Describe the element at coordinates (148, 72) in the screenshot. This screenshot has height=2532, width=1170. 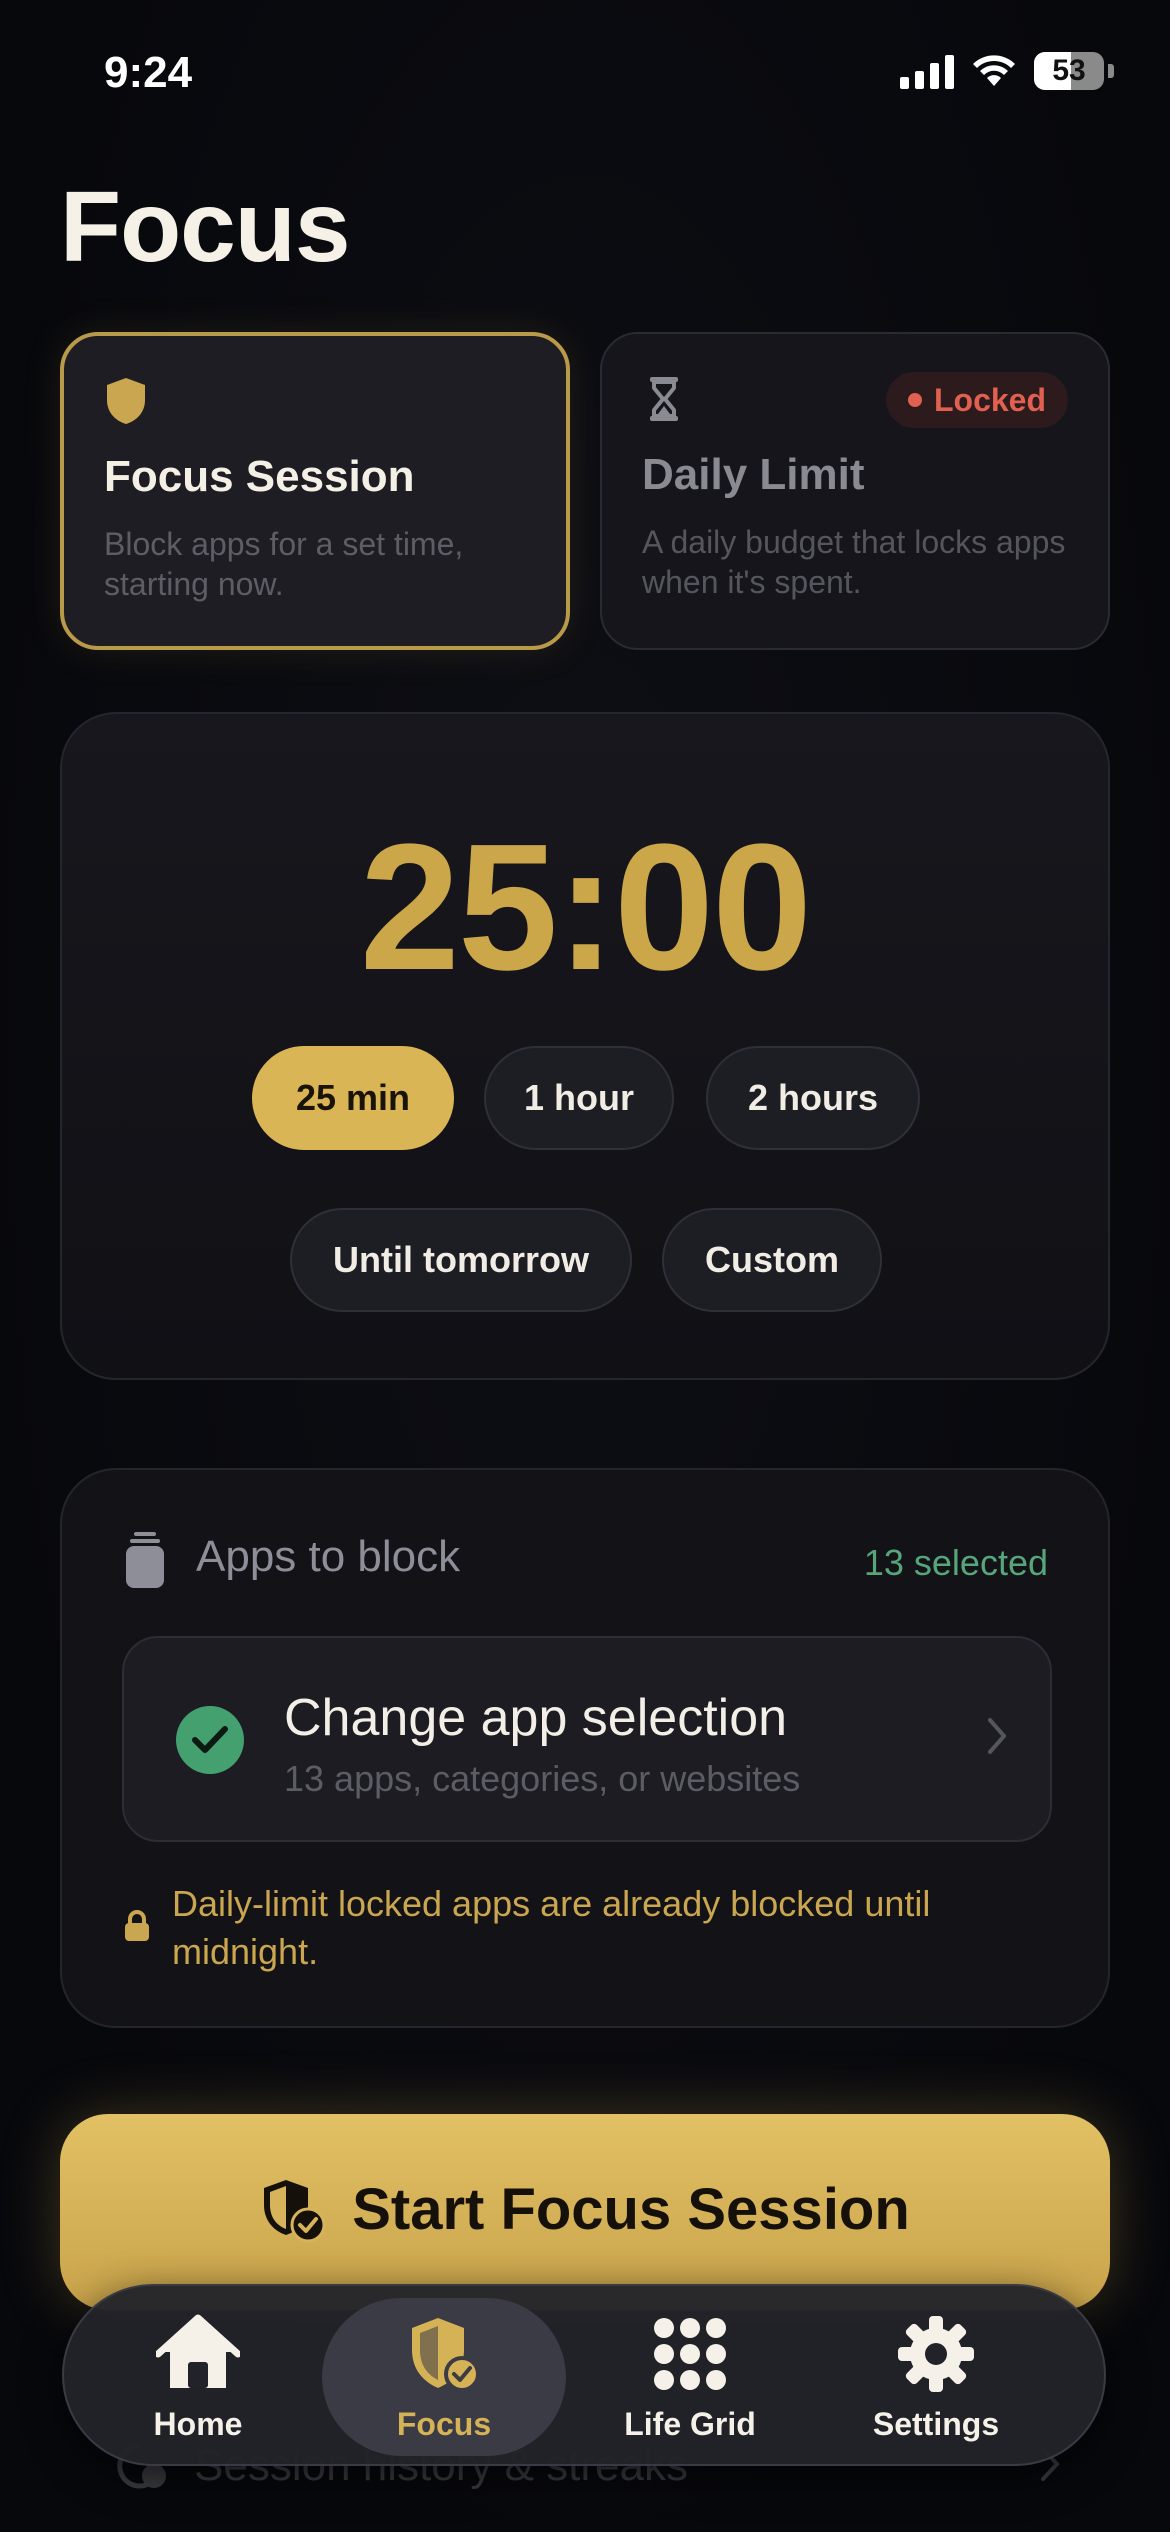
I see `status-time: 9:24` at that location.